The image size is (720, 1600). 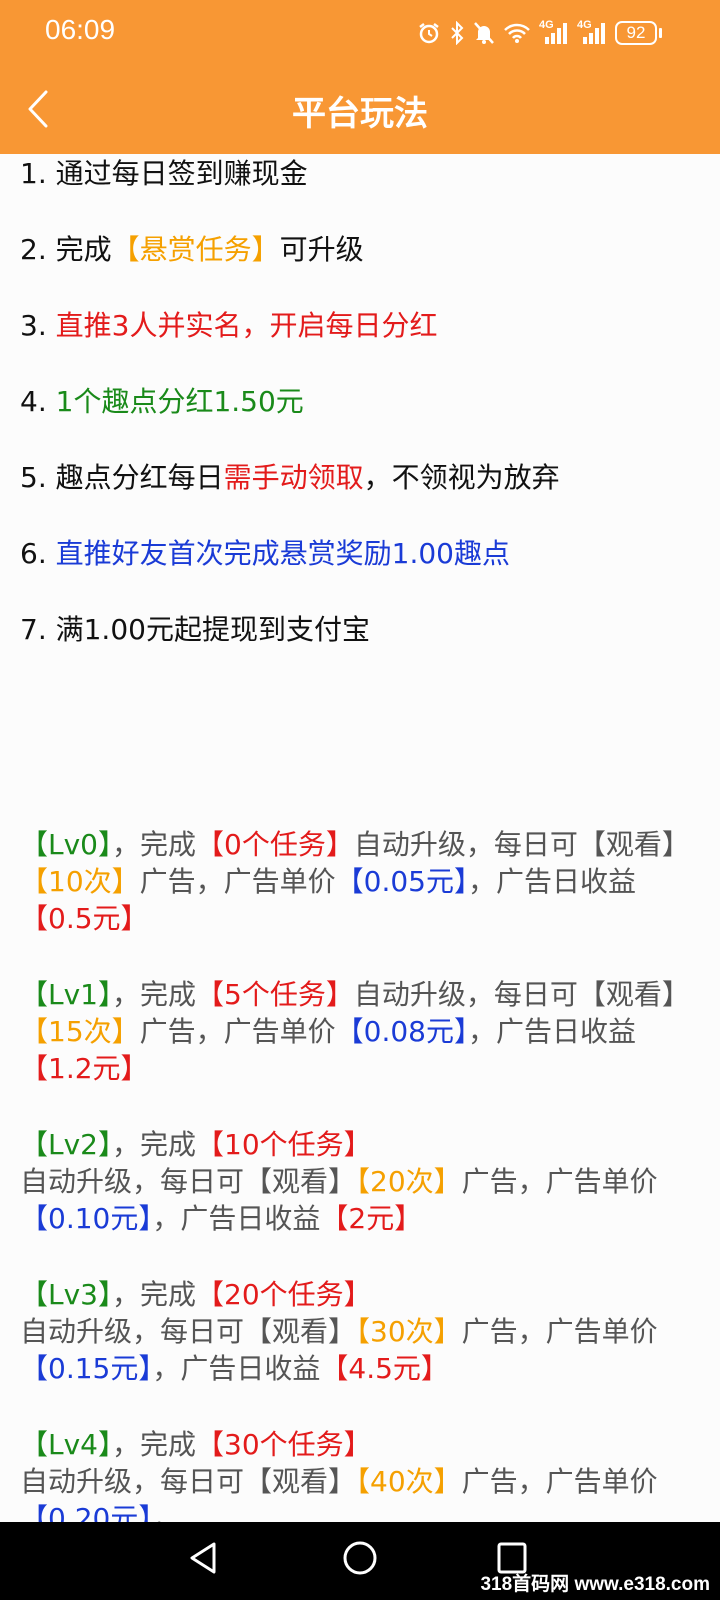 I want to click on rule-item: 7. 满1.00元起提现到支付宝, so click(x=365, y=630).